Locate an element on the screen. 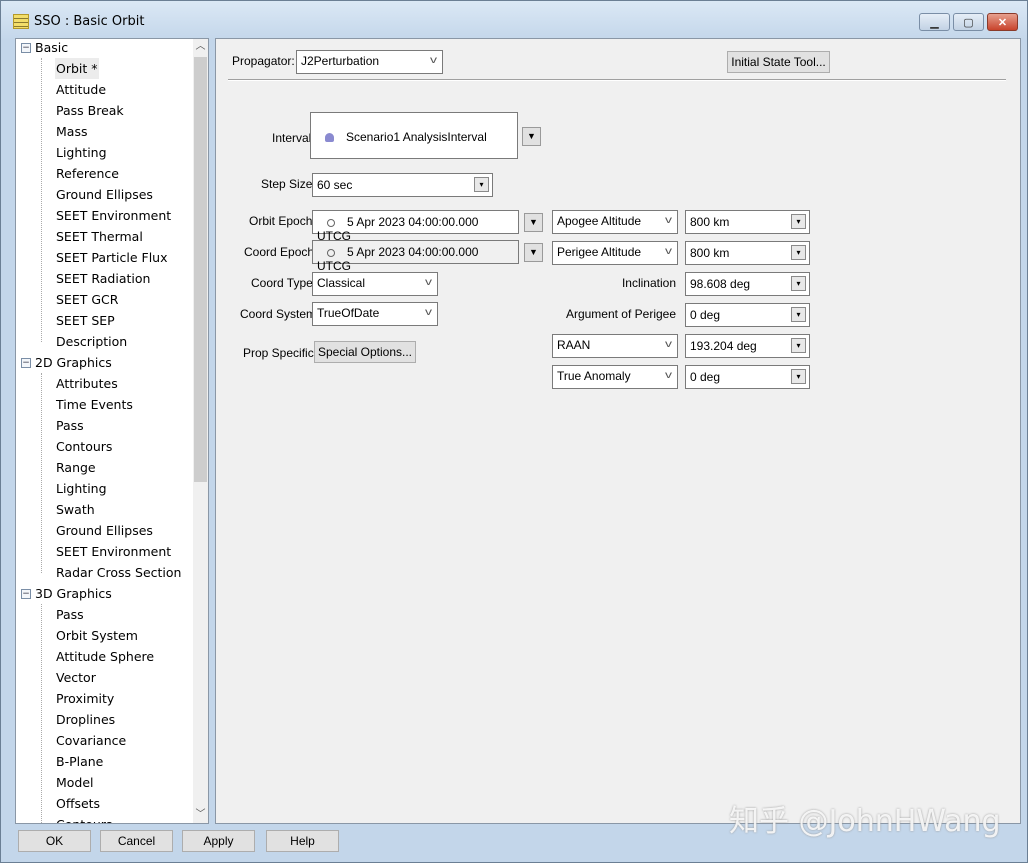  interval-label: Interval: is located at coordinates (293, 138).